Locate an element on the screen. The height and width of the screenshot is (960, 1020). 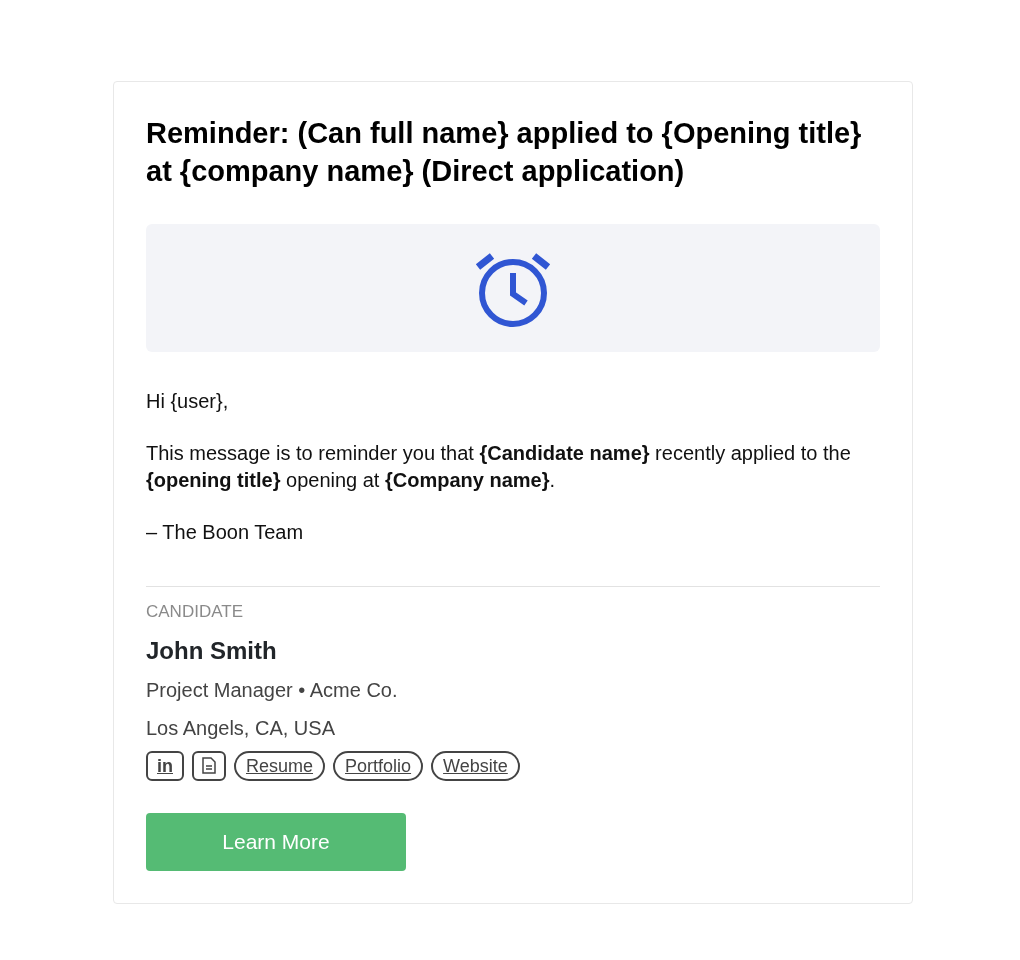
document-icon is located at coordinates (209, 765).